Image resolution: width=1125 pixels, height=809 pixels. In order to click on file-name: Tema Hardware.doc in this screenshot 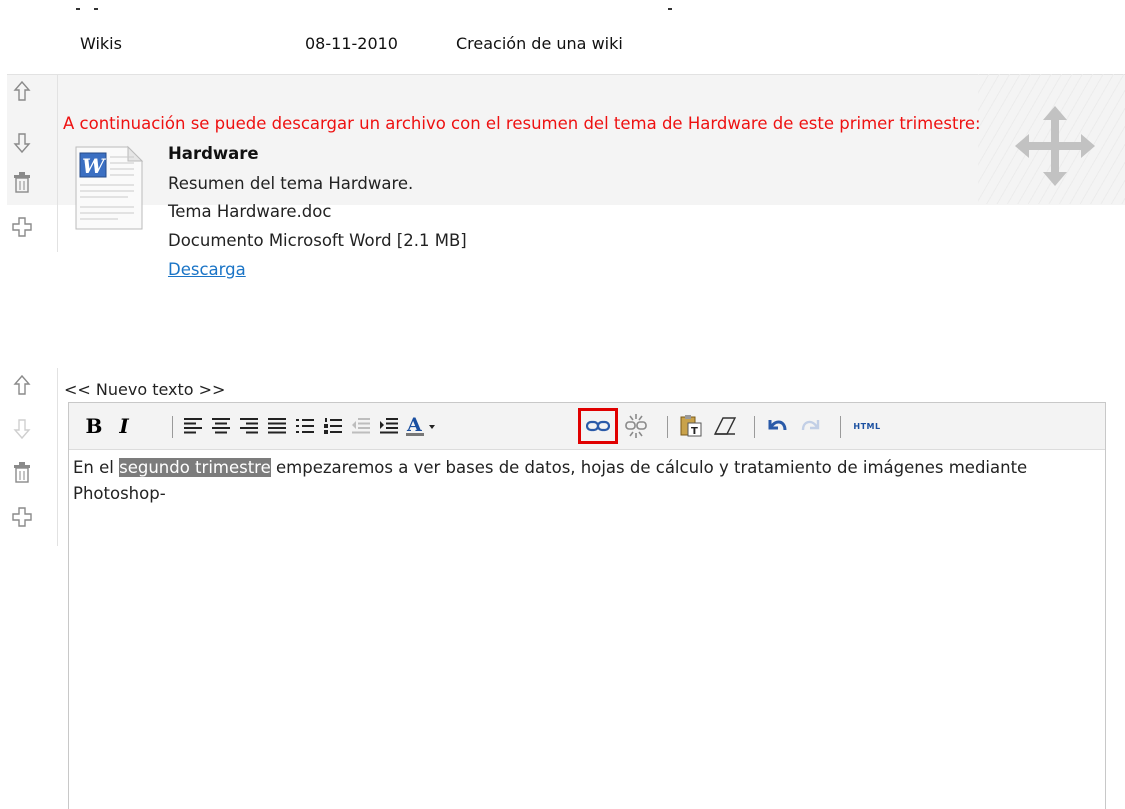, I will do `click(250, 211)`.